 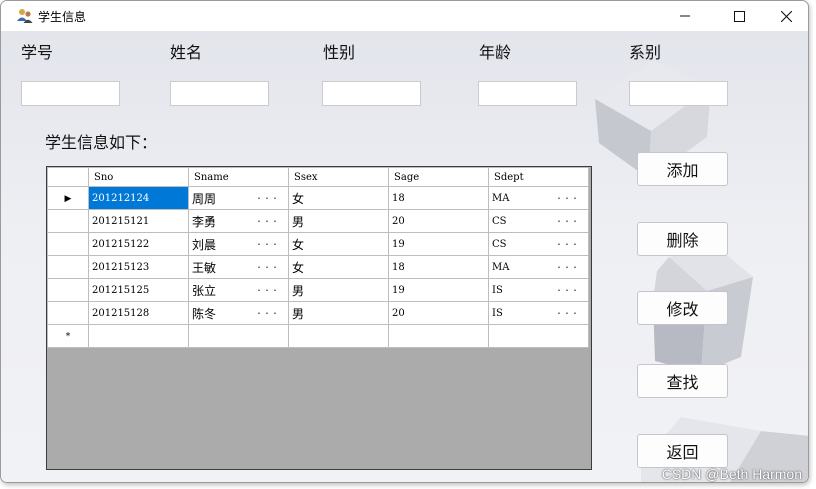 I want to click on cell-sno: 201215122, so click(x=138, y=244).